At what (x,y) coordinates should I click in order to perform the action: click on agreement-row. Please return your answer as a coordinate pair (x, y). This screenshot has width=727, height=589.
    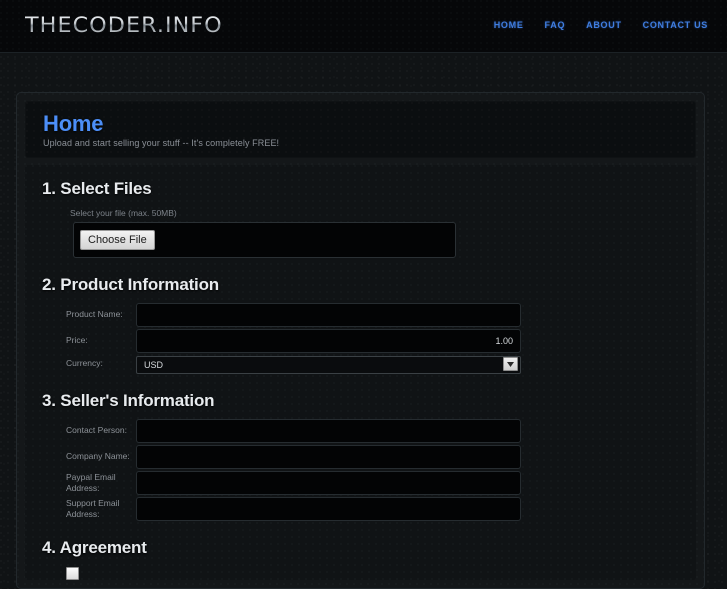
    Looking at the image, I should click on (381, 574).